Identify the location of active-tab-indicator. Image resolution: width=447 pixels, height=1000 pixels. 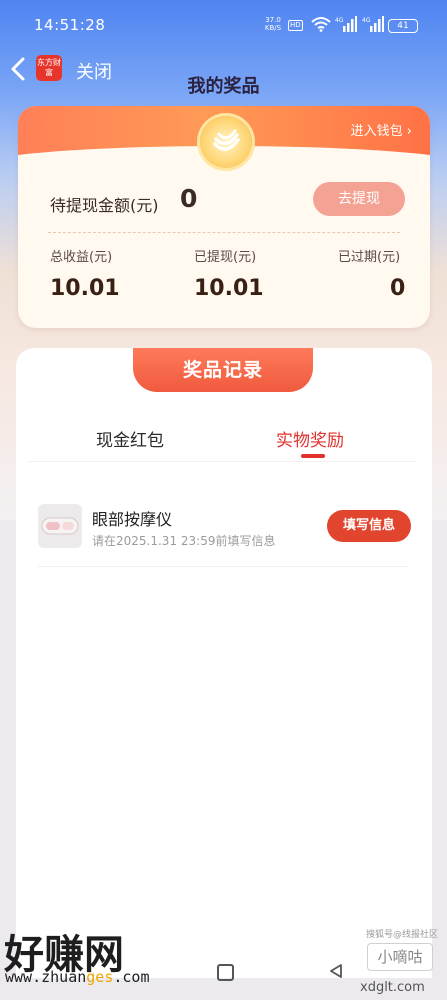
(313, 456).